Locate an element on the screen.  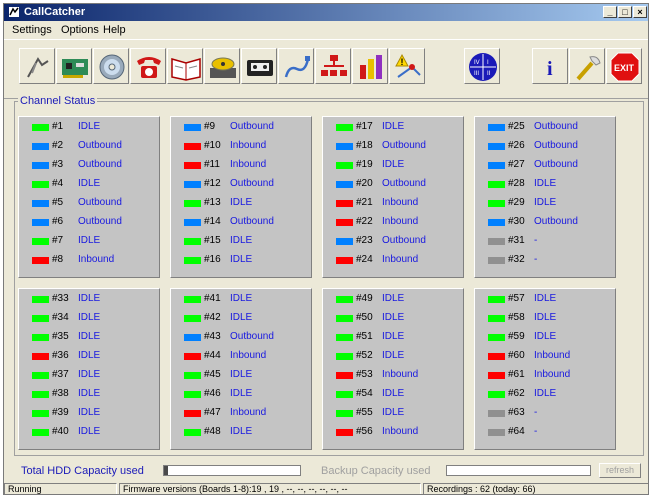
menu-settings: Settings is located at coordinates (32, 30).